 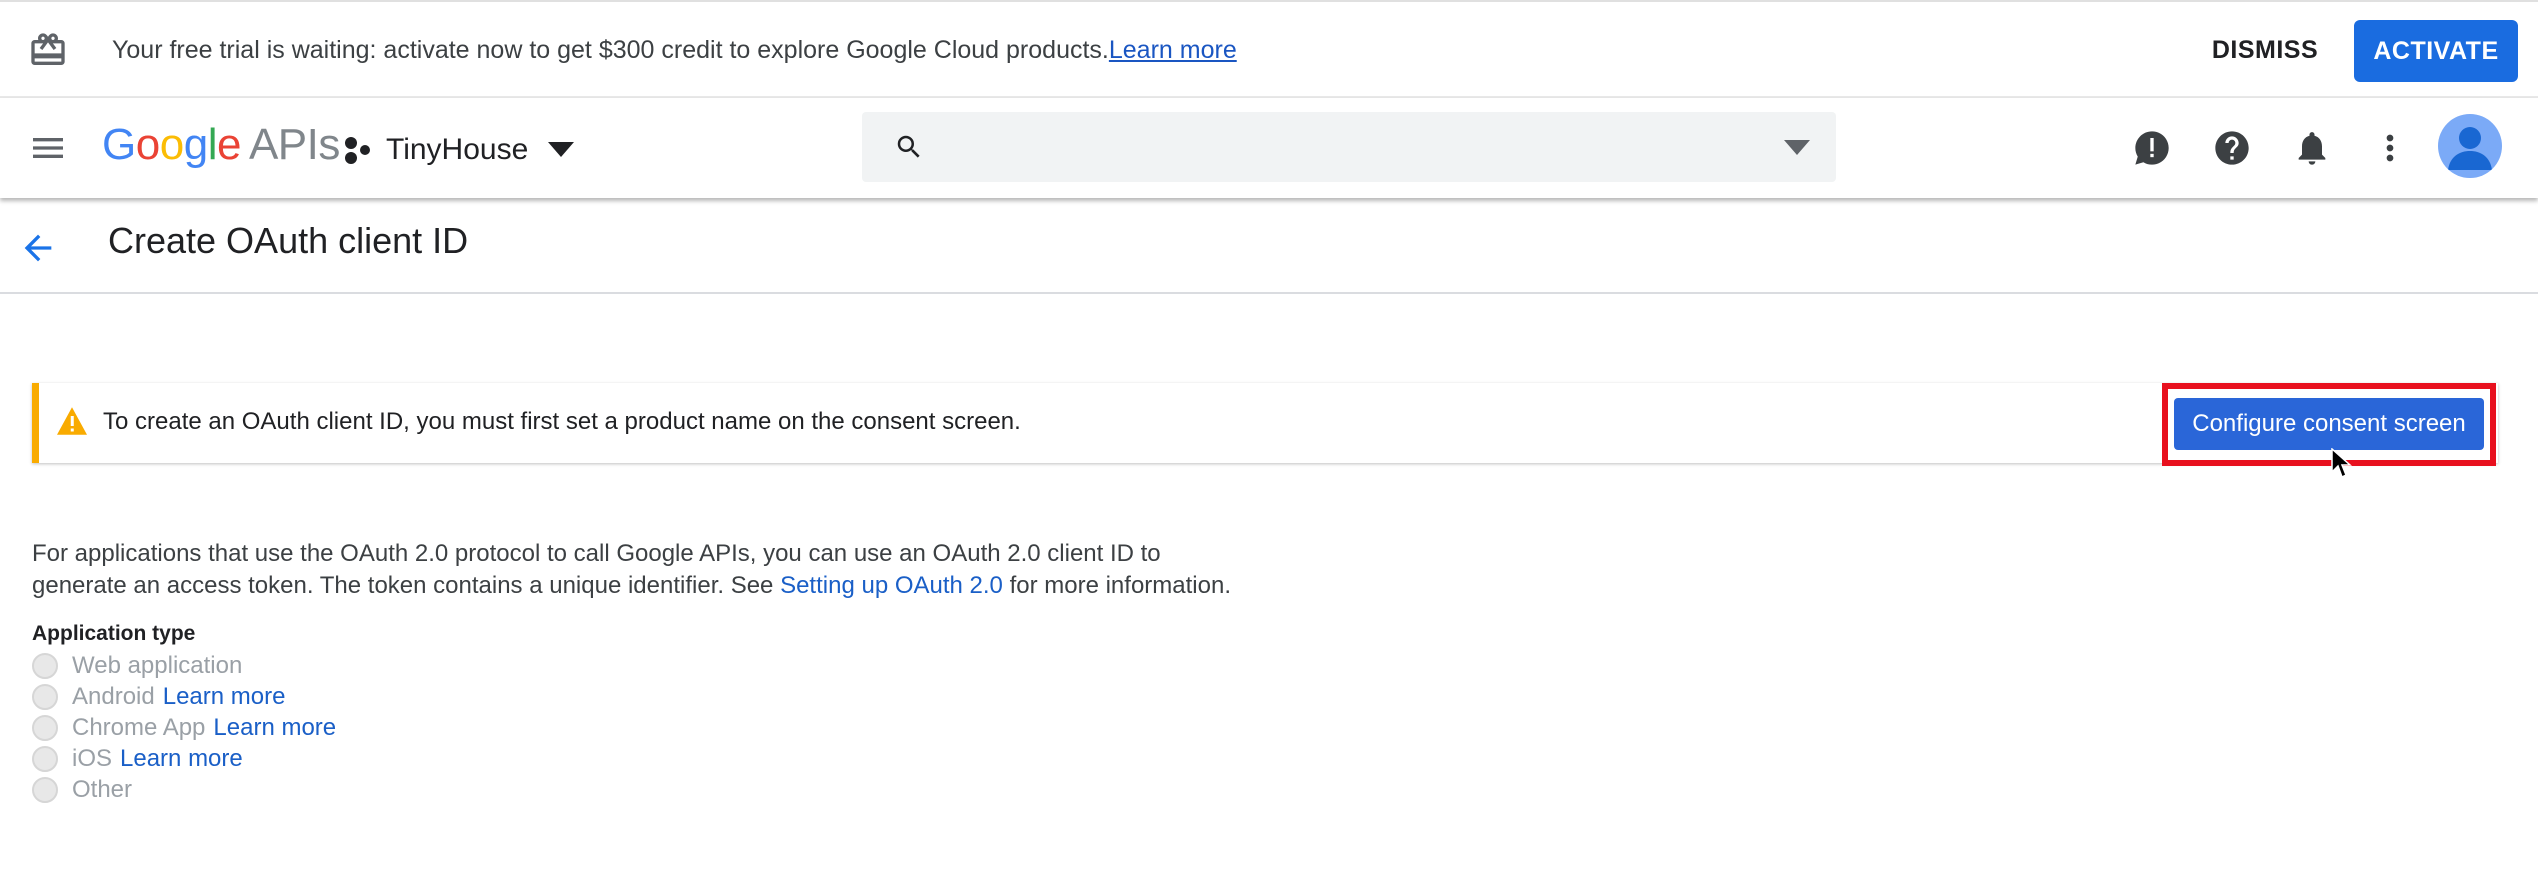 What do you see at coordinates (139, 727) in the screenshot?
I see `radio-label: Chrome App` at bounding box center [139, 727].